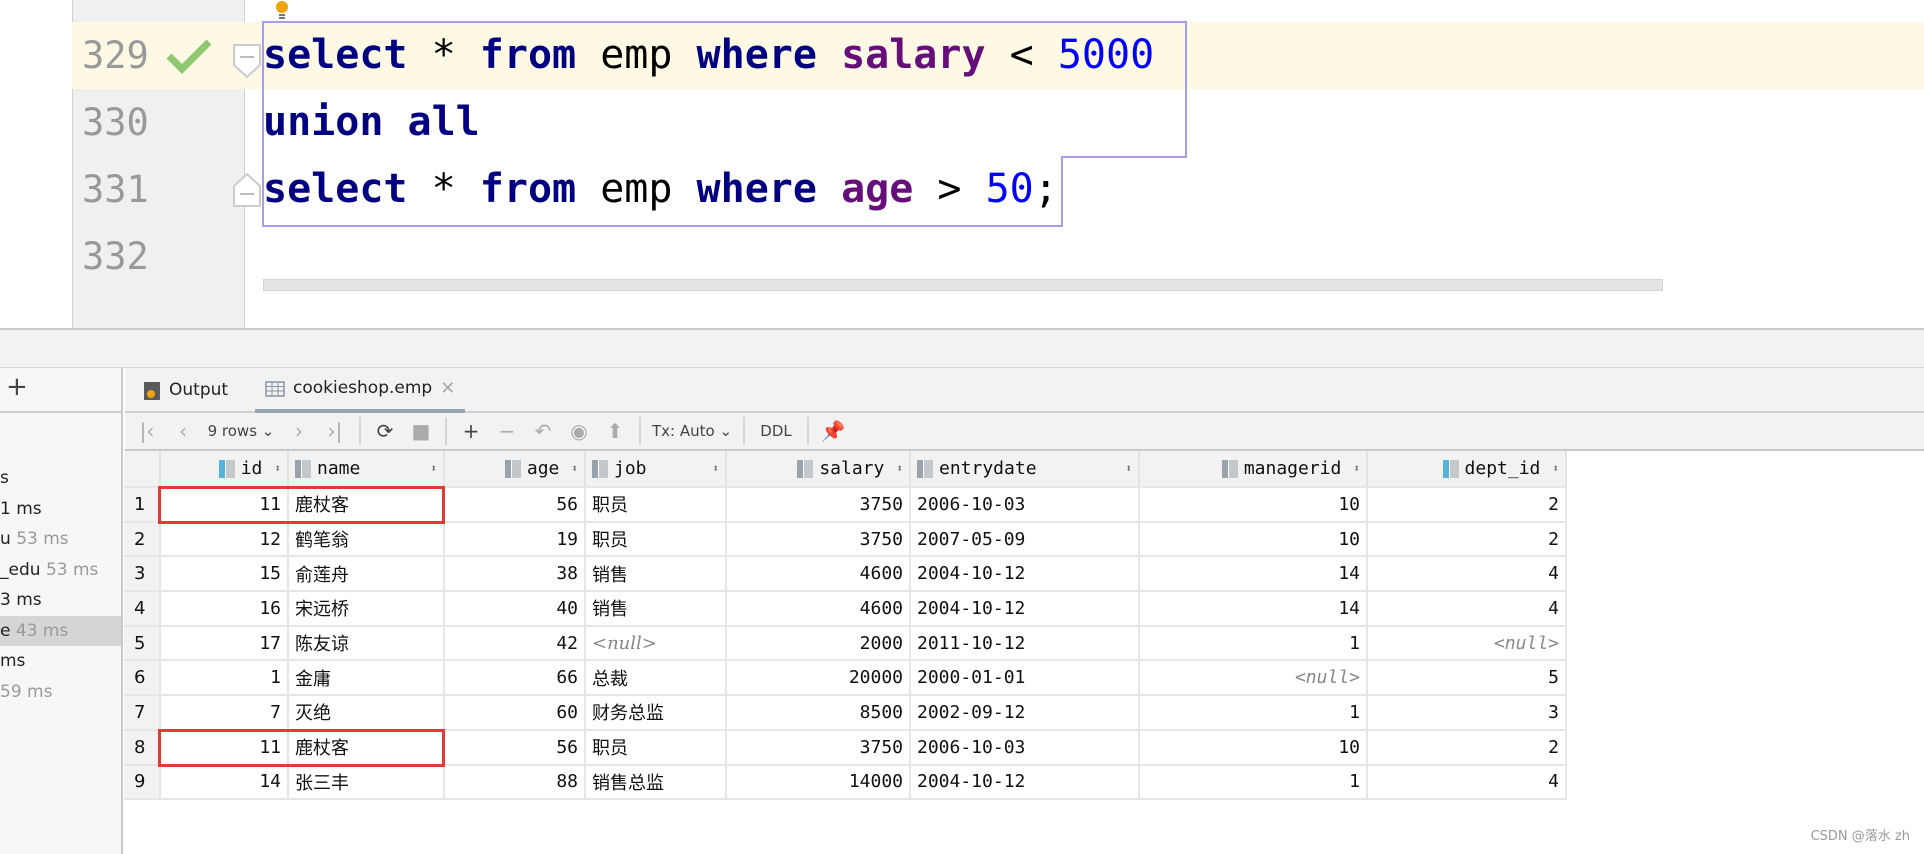 Image resolution: width=1924 pixels, height=854 pixels. Describe the element at coordinates (692, 431) in the screenshot. I see `tx-mode-dropdown: Tx: Auto ⌄` at that location.